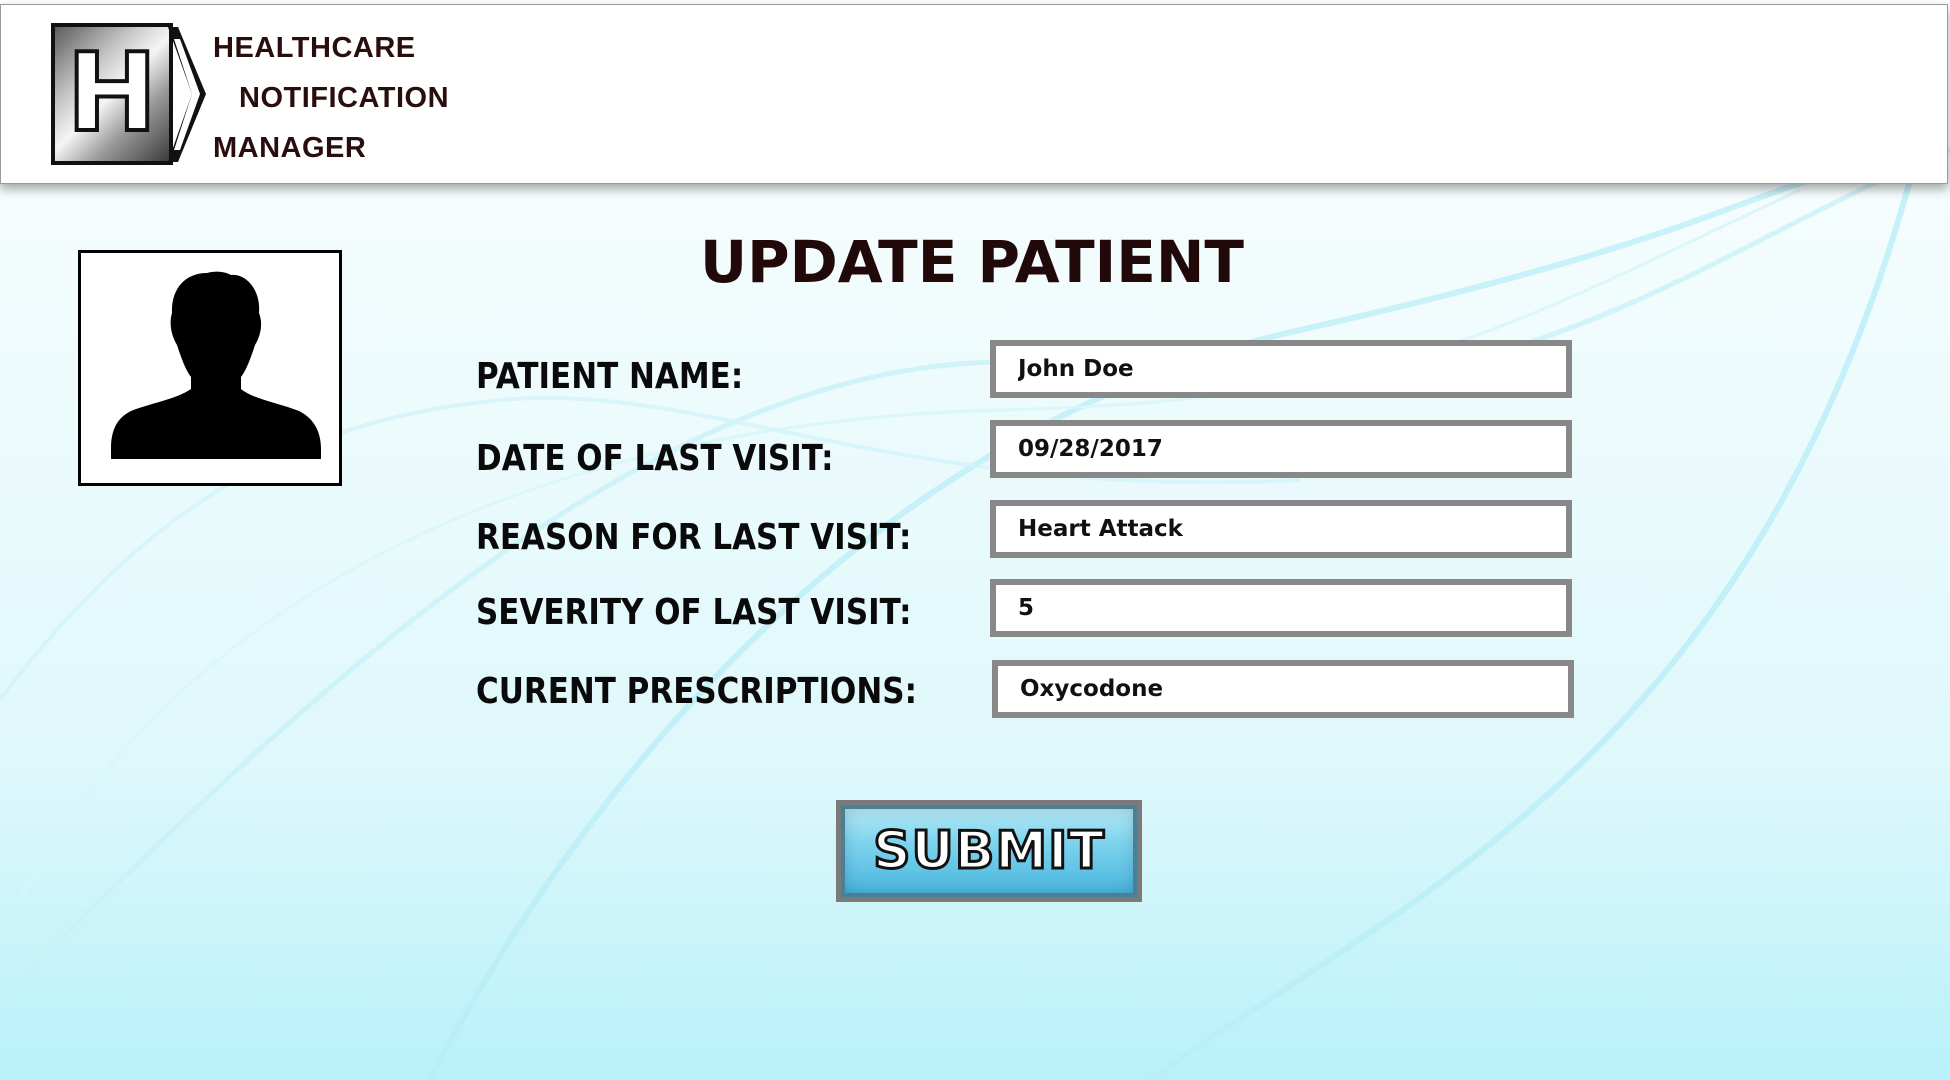 This screenshot has width=1950, height=1080. Describe the element at coordinates (1281, 608) in the screenshot. I see `severity-of-last-visit-input` at that location.